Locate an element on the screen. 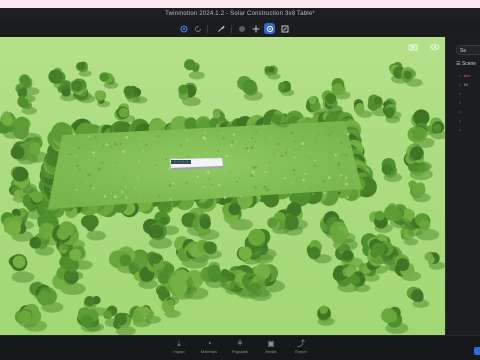  camera-icon is located at coordinates (413, 47).